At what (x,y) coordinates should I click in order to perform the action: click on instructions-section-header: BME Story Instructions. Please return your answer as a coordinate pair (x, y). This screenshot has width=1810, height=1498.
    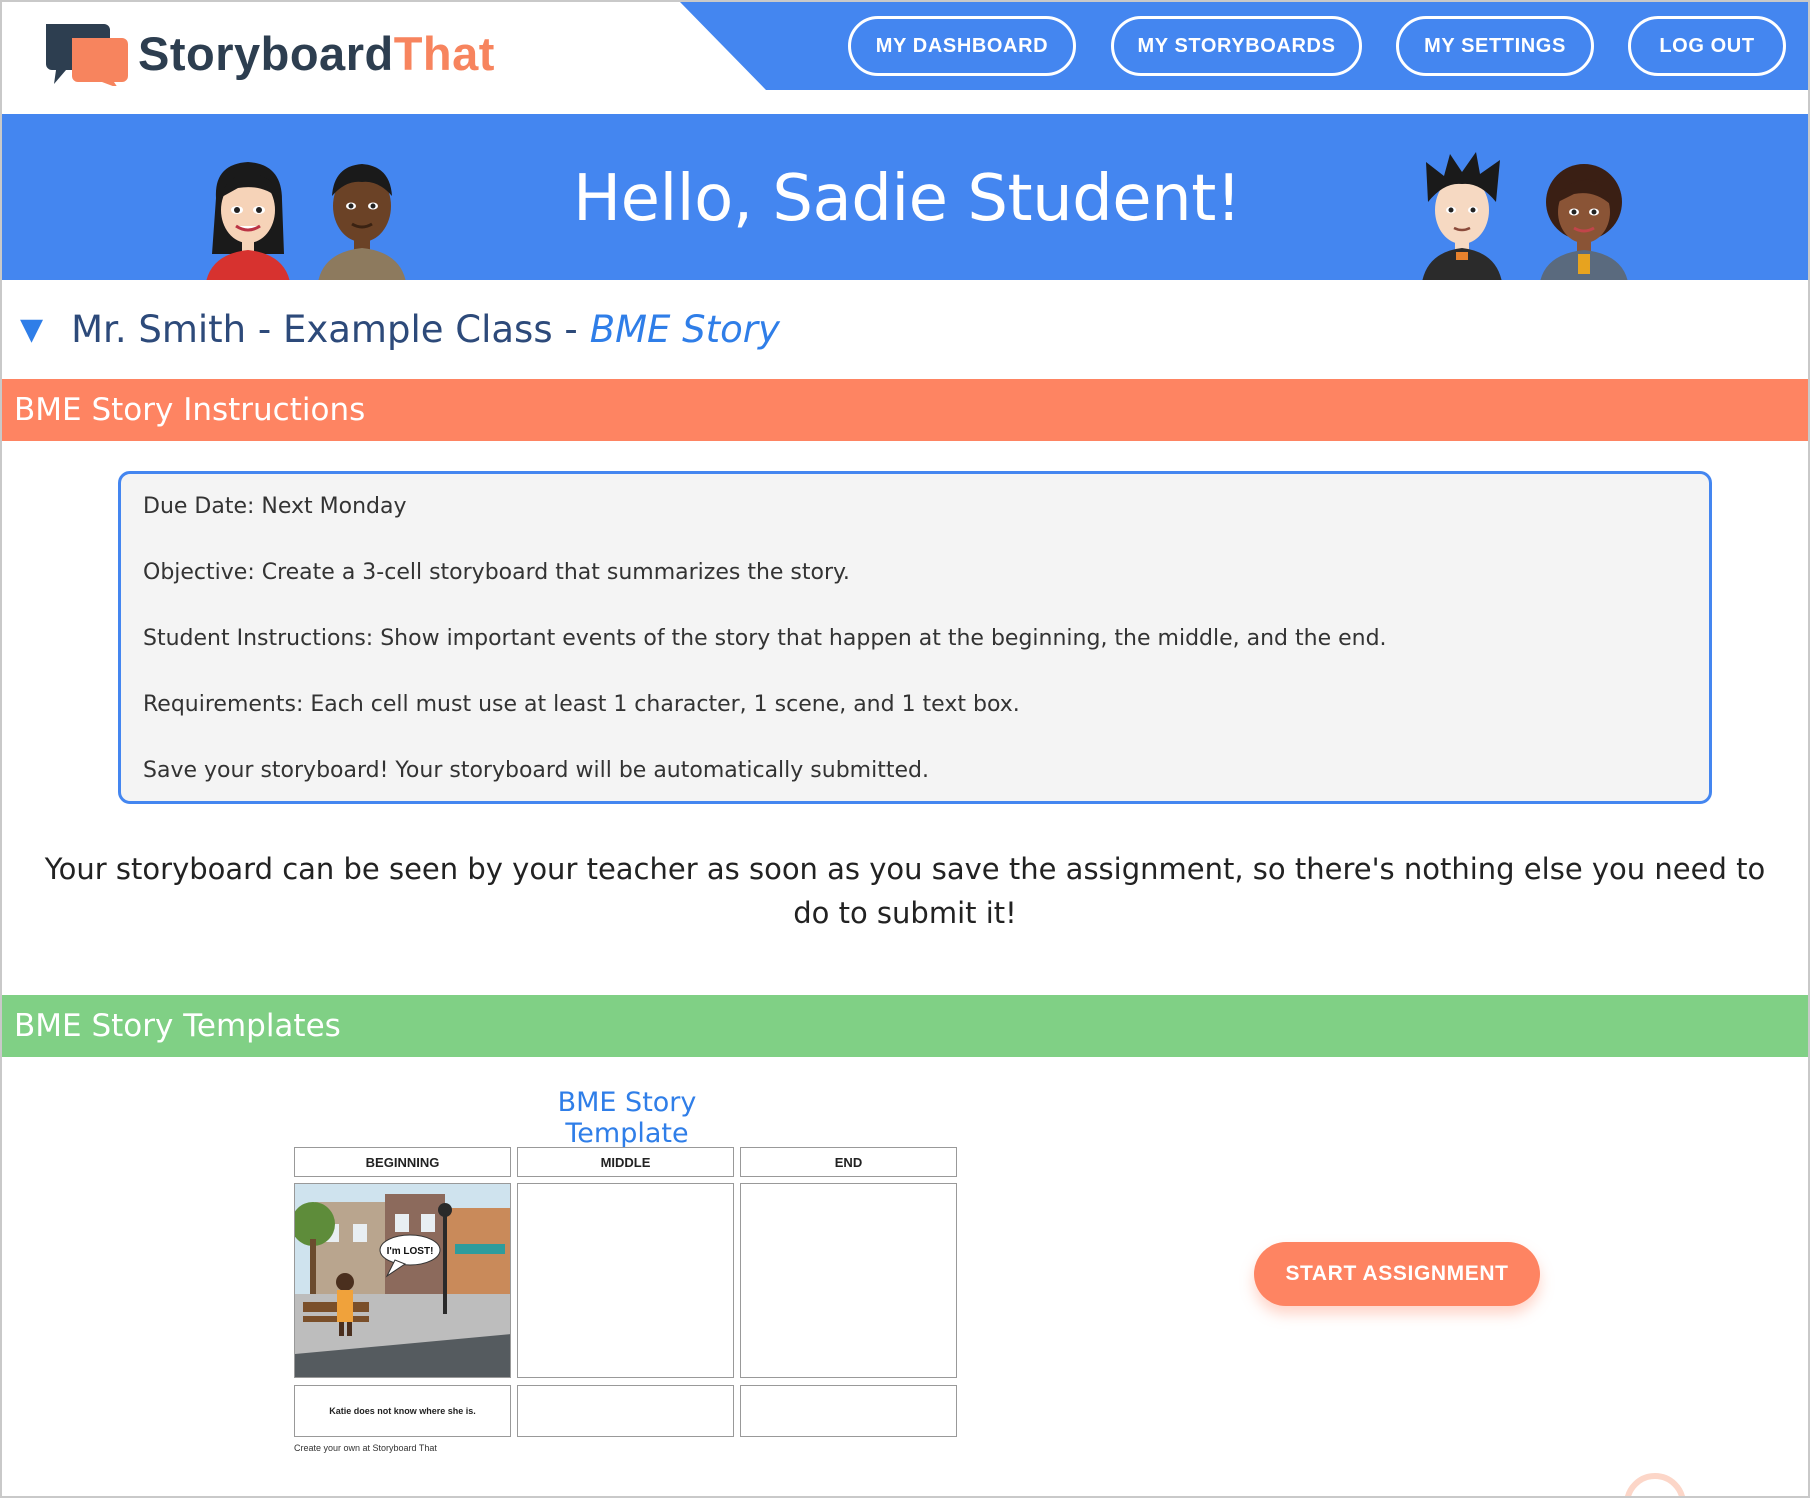
    Looking at the image, I should click on (905, 410).